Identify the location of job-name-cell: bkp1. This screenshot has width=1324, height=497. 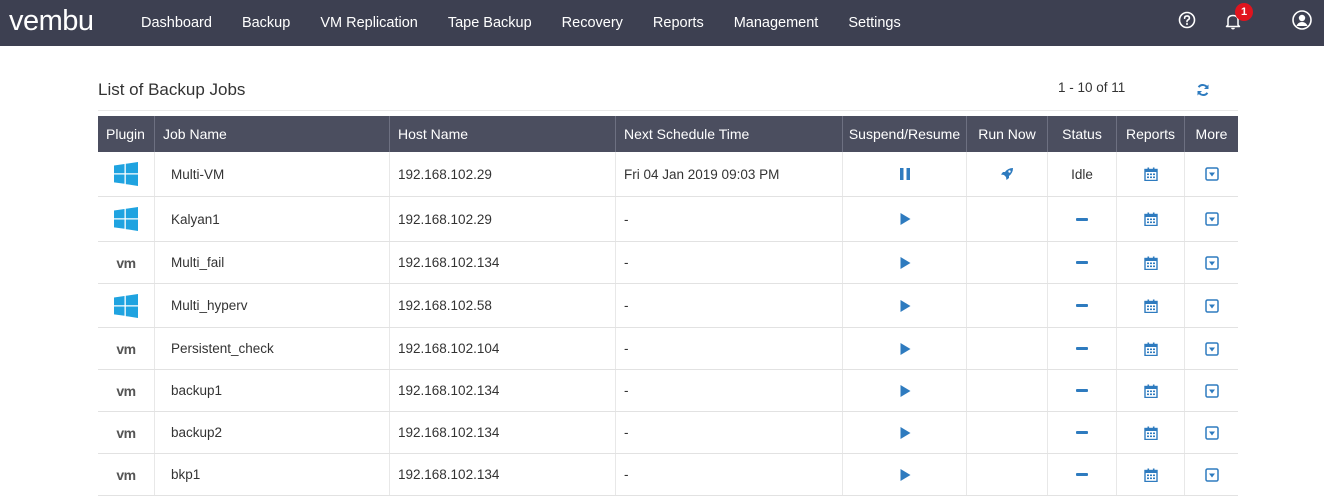
(272, 474).